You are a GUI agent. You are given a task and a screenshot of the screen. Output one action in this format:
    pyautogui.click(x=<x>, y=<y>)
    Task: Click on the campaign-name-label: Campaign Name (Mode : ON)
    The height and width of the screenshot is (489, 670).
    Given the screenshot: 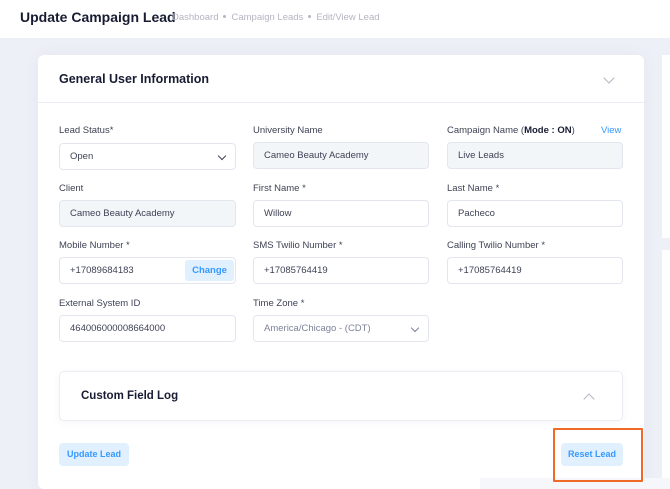 What is the action you would take?
    pyautogui.click(x=511, y=130)
    